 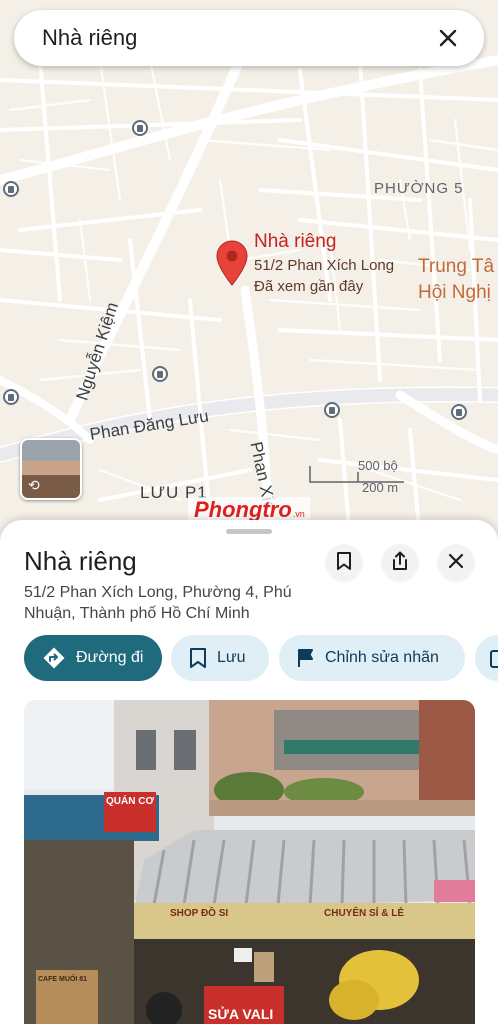 What do you see at coordinates (238, 38) in the screenshot?
I see `search-query: Nhà riêng` at bounding box center [238, 38].